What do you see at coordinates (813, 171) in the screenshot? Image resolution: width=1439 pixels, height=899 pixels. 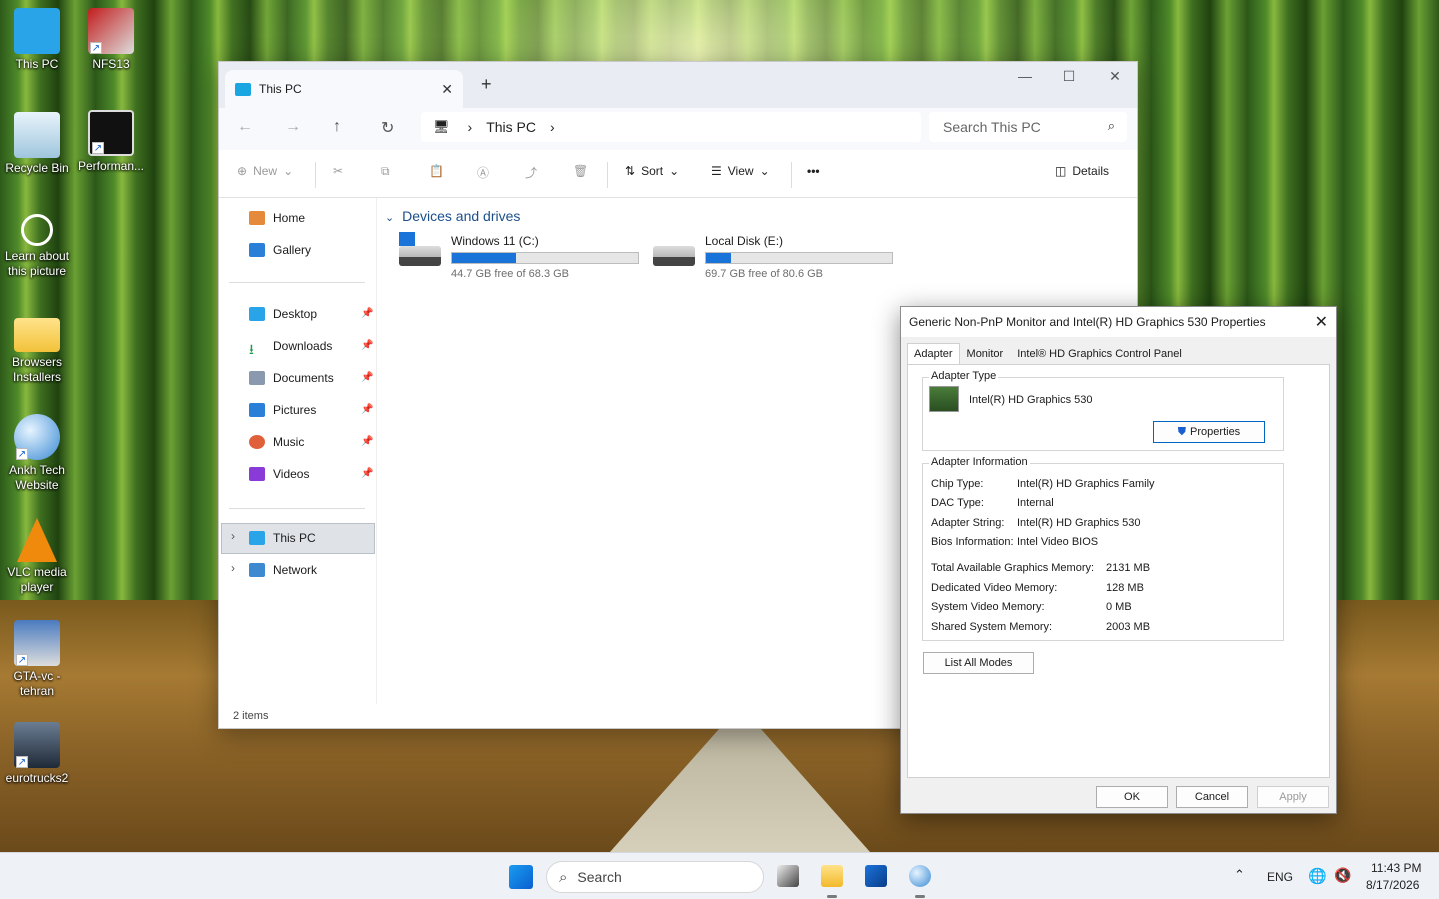 I see `more-options-button: •••` at bounding box center [813, 171].